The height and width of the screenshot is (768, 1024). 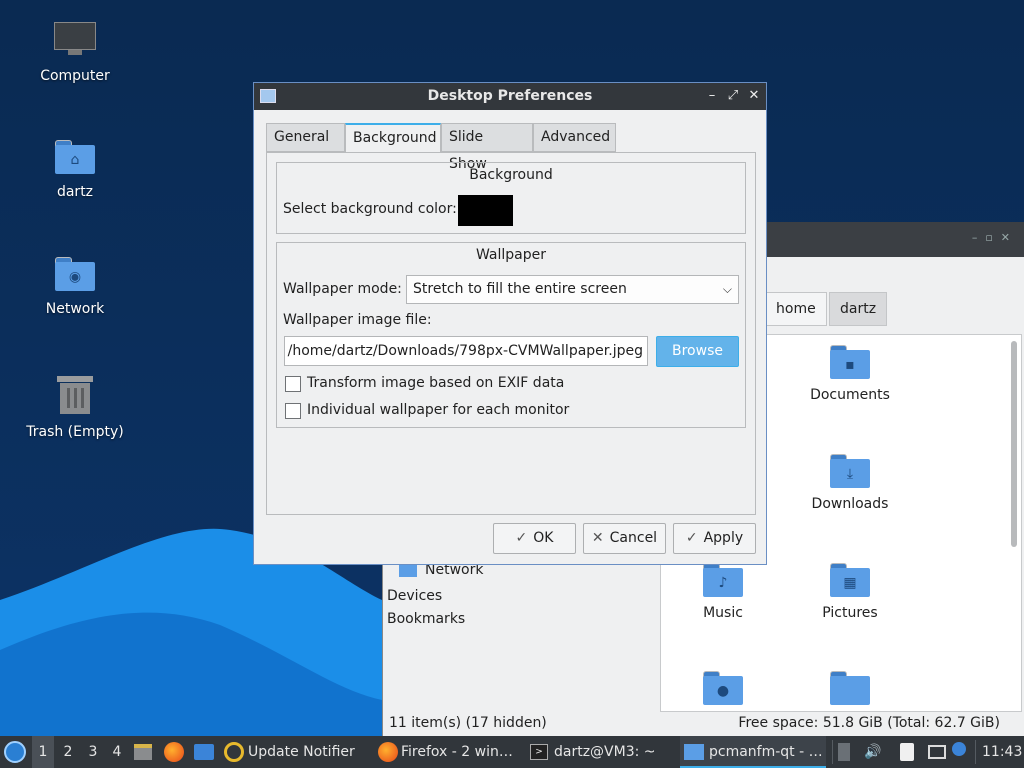 I want to click on task-label: Update Notifier, so click(x=301, y=752).